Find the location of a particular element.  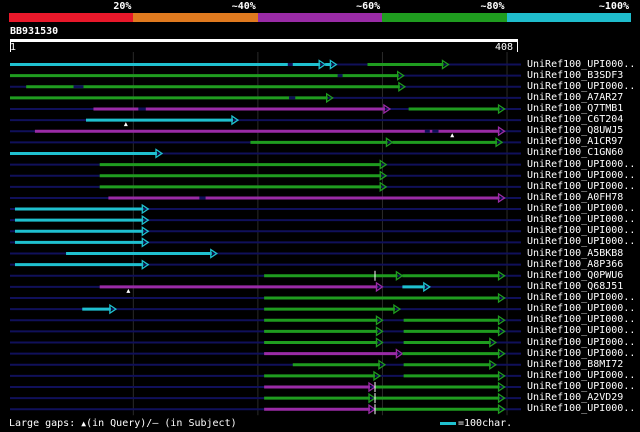

scale-key: =100char. is located at coordinates (476, 423).